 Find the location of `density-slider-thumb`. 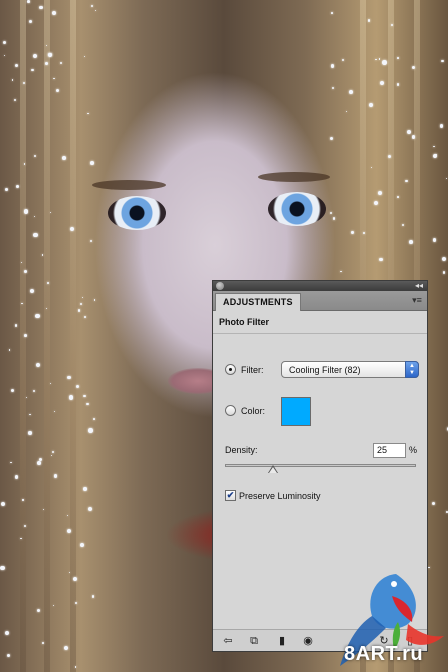

density-slider-thumb is located at coordinates (272, 469).